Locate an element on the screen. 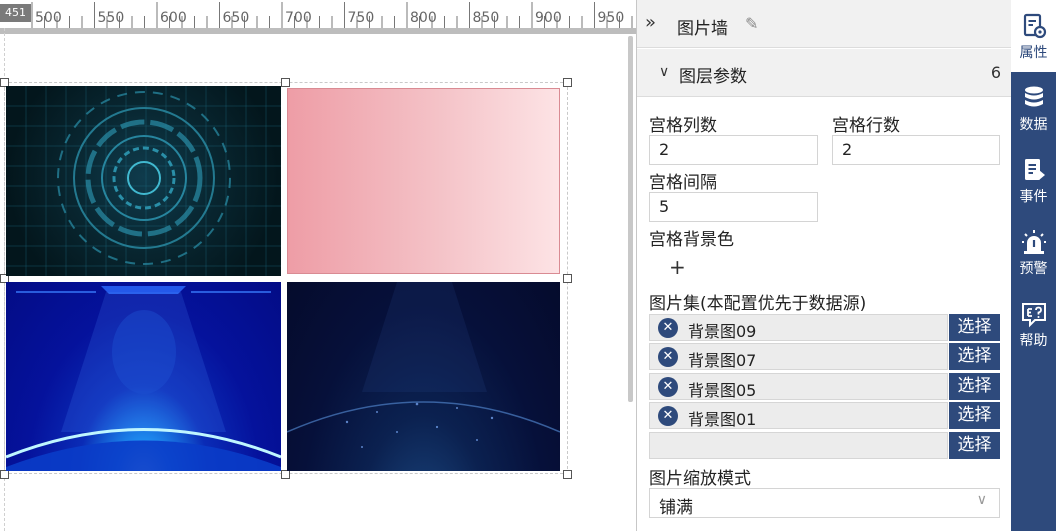 This screenshot has width=1056, height=531. image-name: 背景图09 is located at coordinates (722, 331).